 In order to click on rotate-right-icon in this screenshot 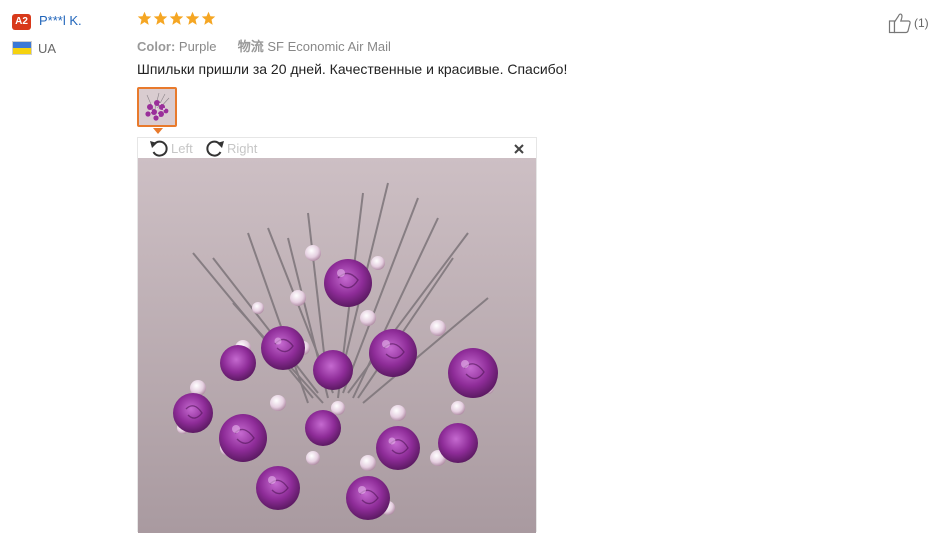, I will do `click(215, 148)`.